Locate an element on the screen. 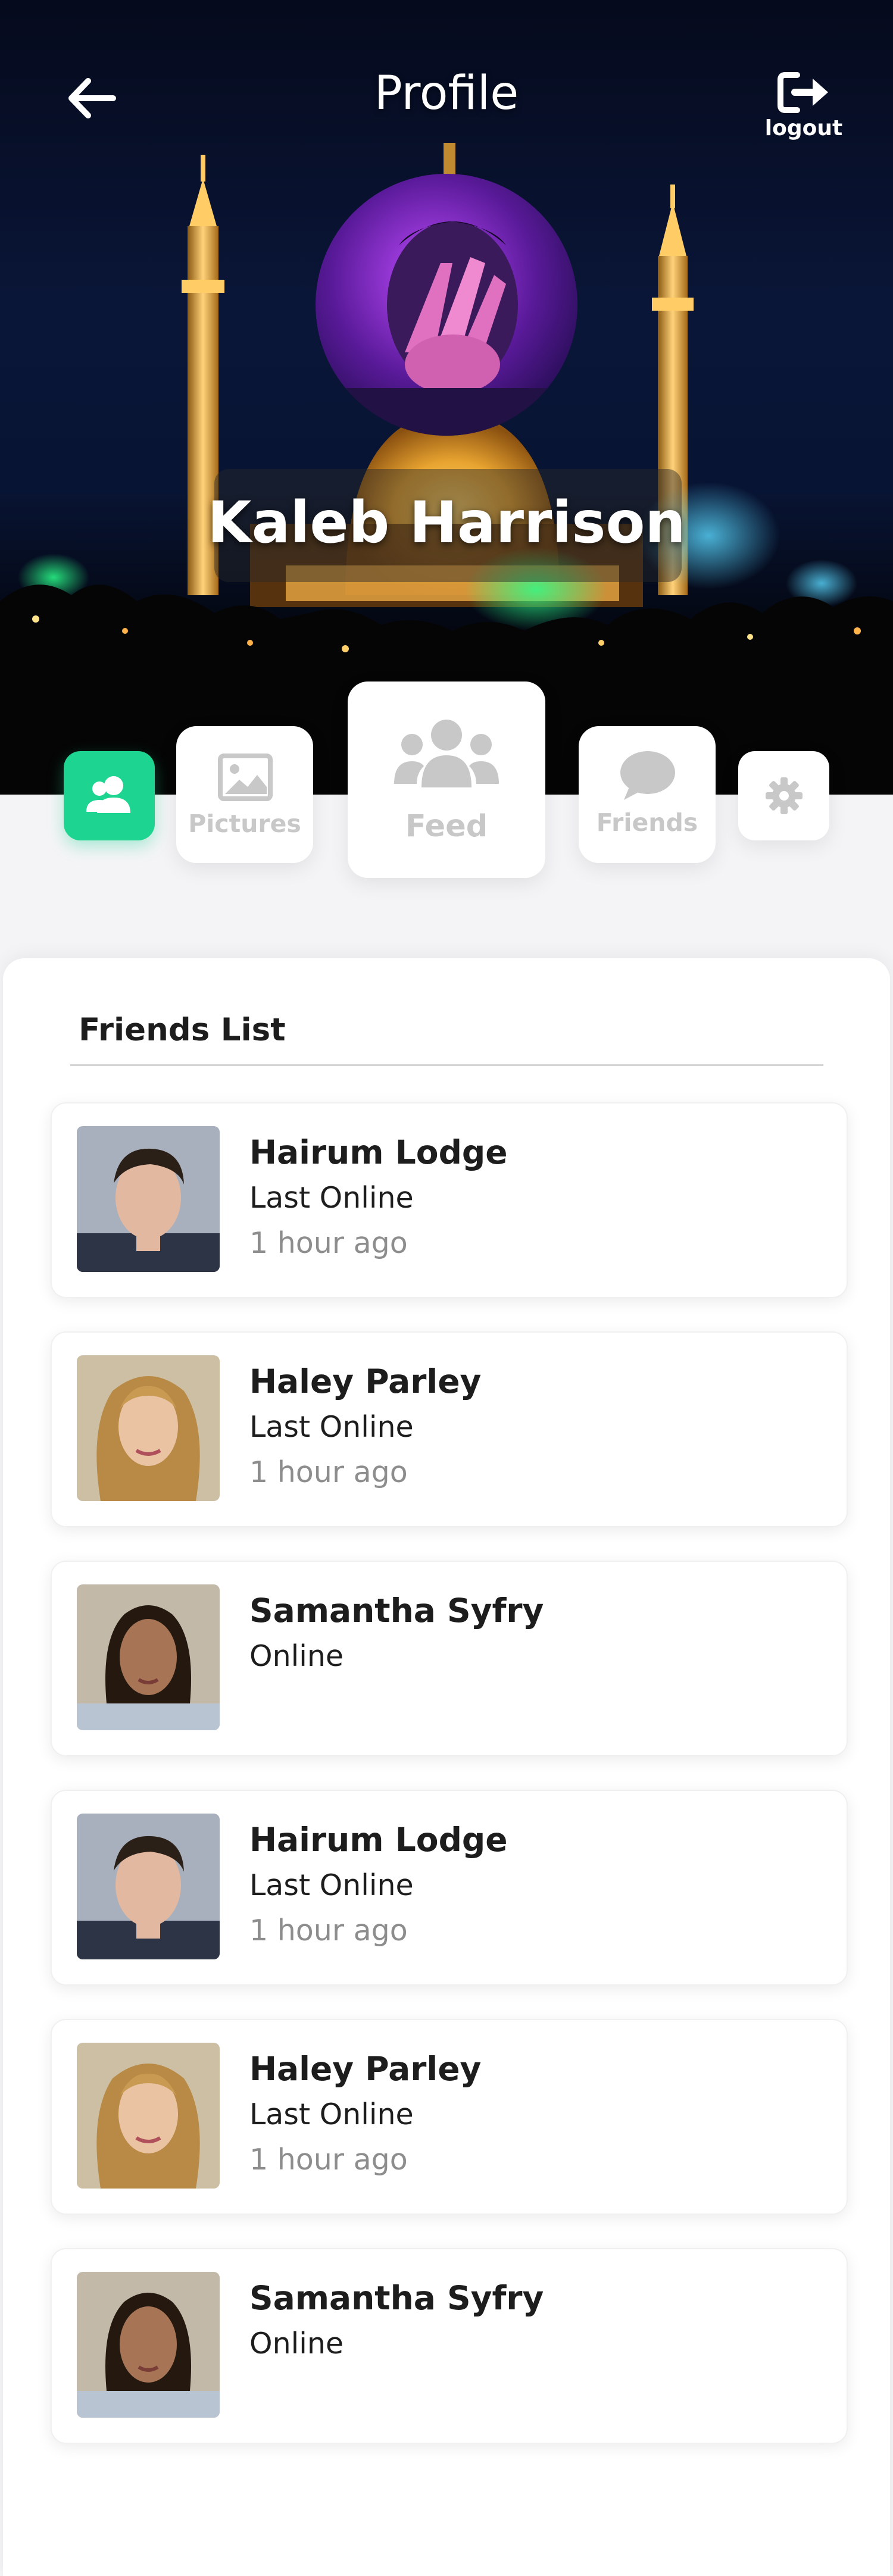  avatar-photo is located at coordinates (447, 305).